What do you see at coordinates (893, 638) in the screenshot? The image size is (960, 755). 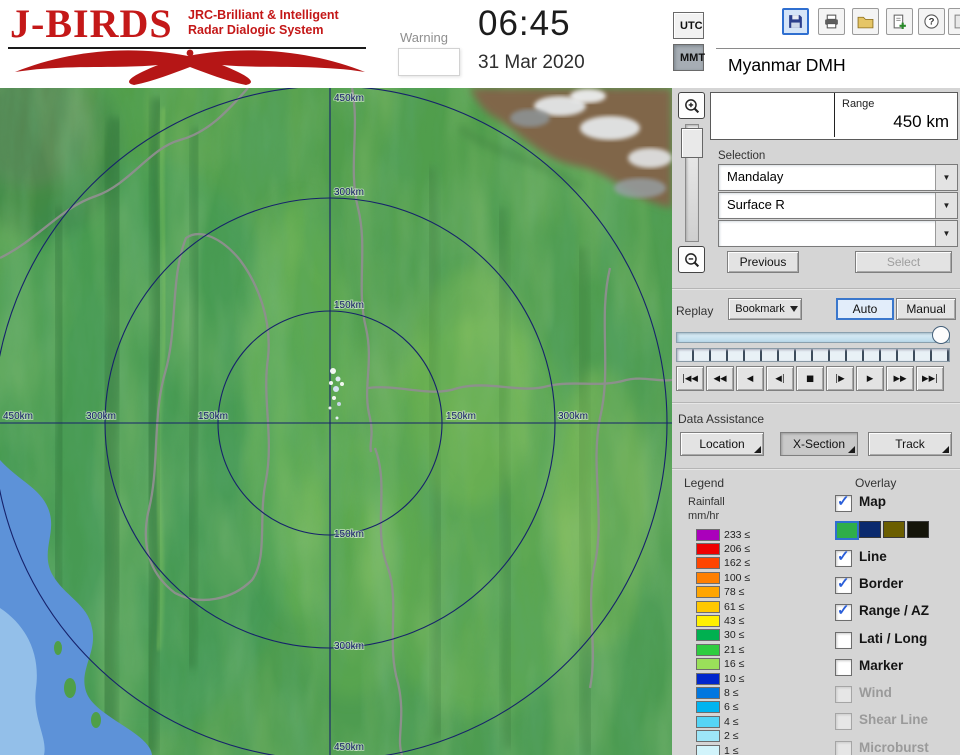 I see `overlay-item-label: Lati / Long` at bounding box center [893, 638].